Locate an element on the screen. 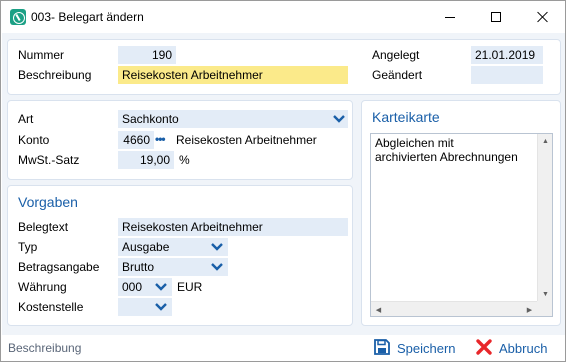 This screenshot has width=566, height=362. beschreibung-field: Reisekosten Arbeitnehmer is located at coordinates (233, 75).